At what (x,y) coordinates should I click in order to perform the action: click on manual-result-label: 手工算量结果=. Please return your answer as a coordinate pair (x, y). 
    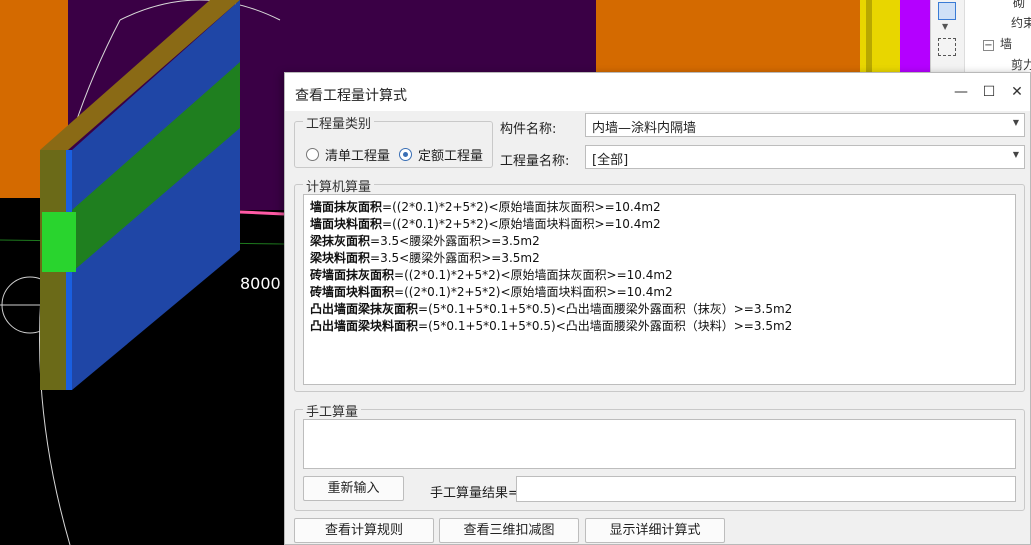
    Looking at the image, I should click on (474, 493).